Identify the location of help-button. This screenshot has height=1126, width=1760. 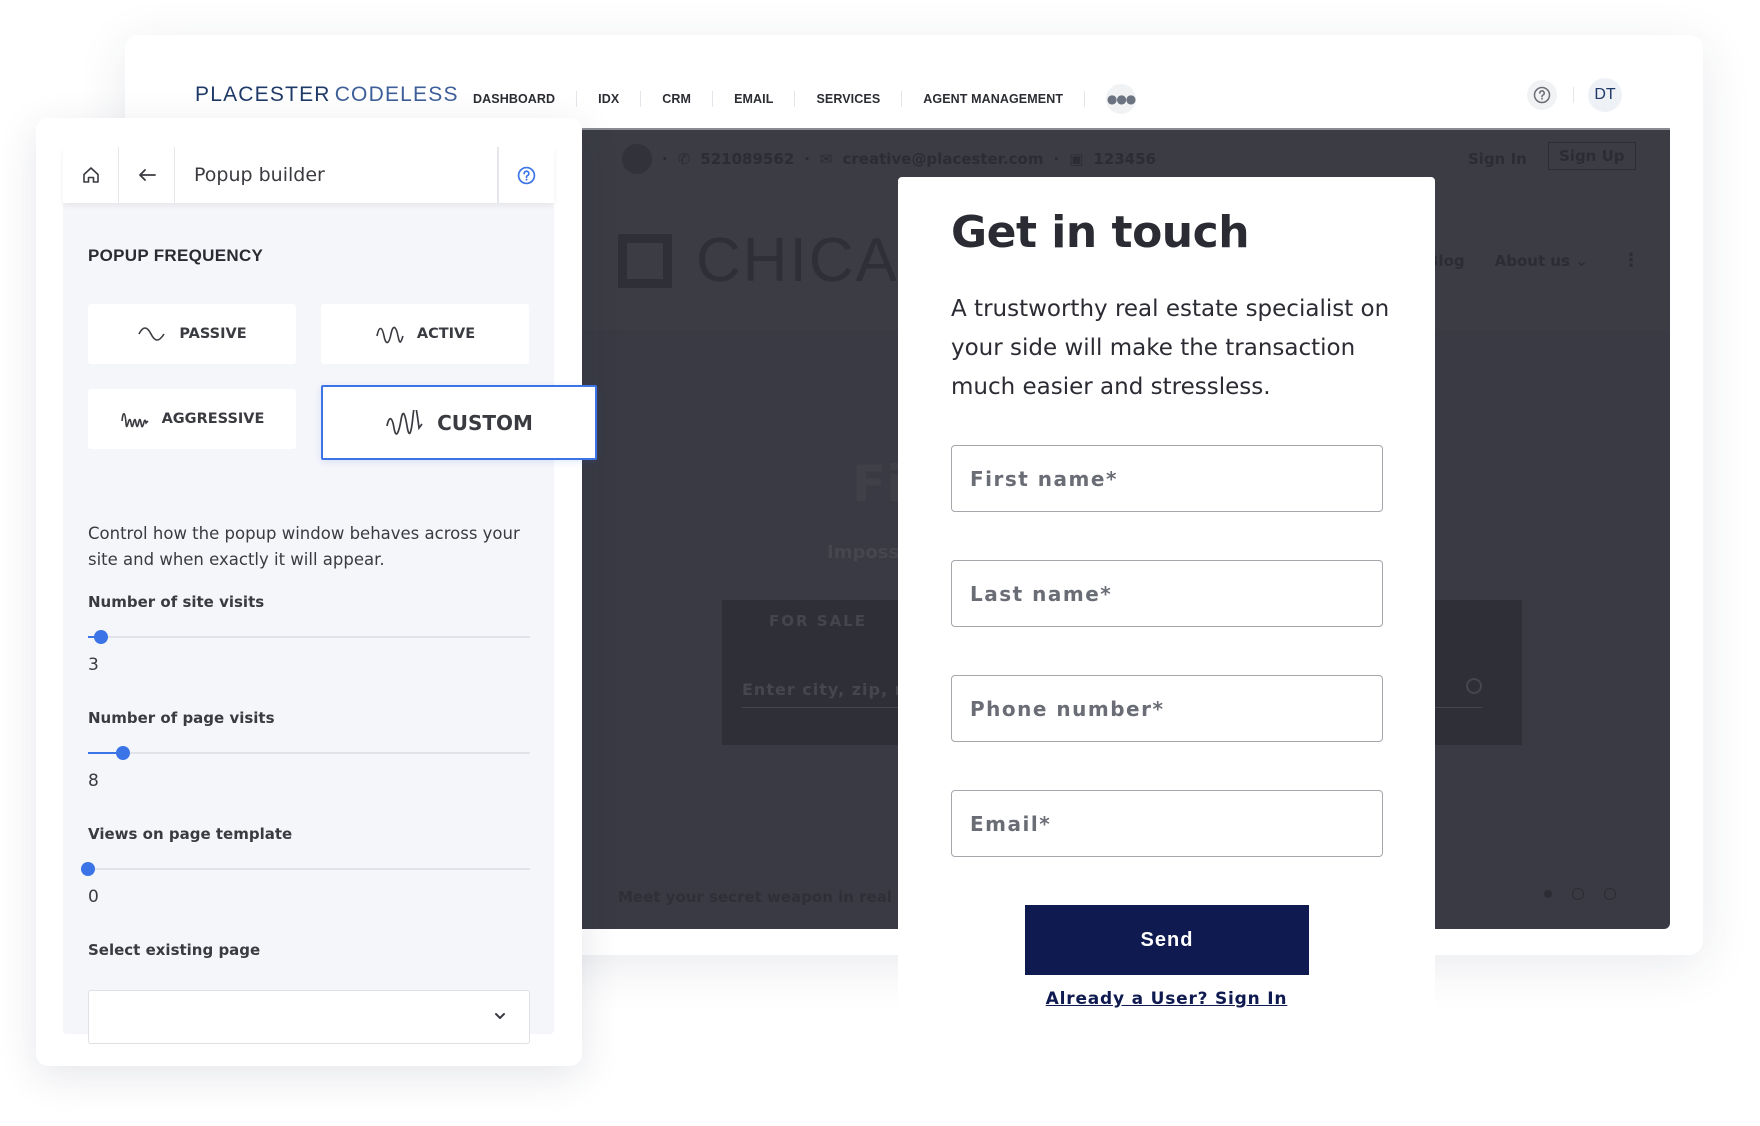
(1542, 95).